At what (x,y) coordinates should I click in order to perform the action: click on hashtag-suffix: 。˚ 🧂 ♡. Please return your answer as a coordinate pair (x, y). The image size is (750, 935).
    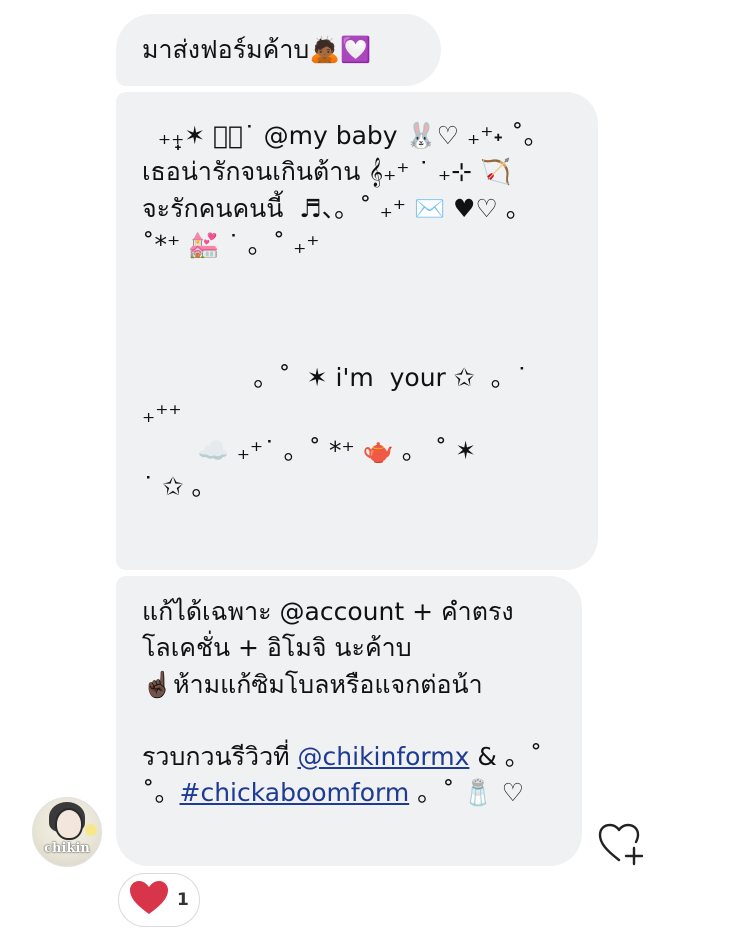
    Looking at the image, I should click on (467, 792).